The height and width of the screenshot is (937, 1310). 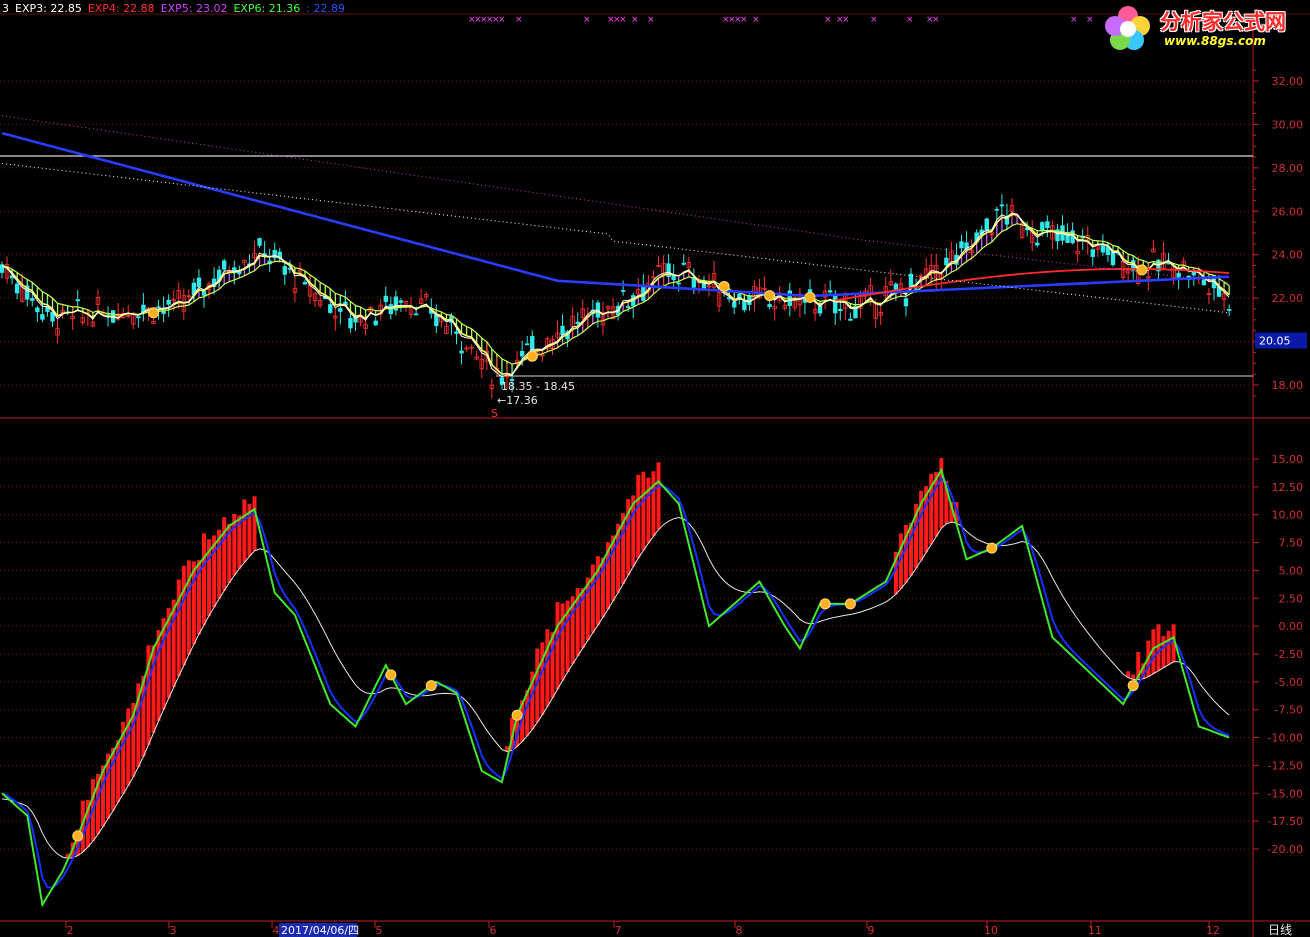 What do you see at coordinates (991, 930) in the screenshot?
I see `date-label: 10` at bounding box center [991, 930].